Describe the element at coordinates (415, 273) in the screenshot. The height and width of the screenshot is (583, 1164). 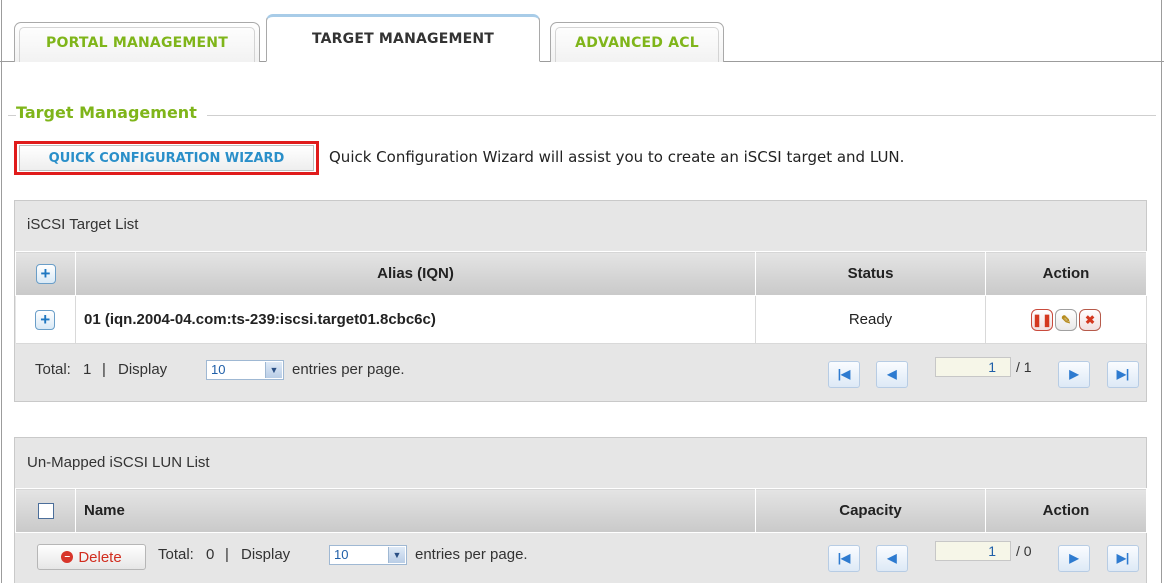
I see `alias-column-header: Alias (IQN)` at that location.